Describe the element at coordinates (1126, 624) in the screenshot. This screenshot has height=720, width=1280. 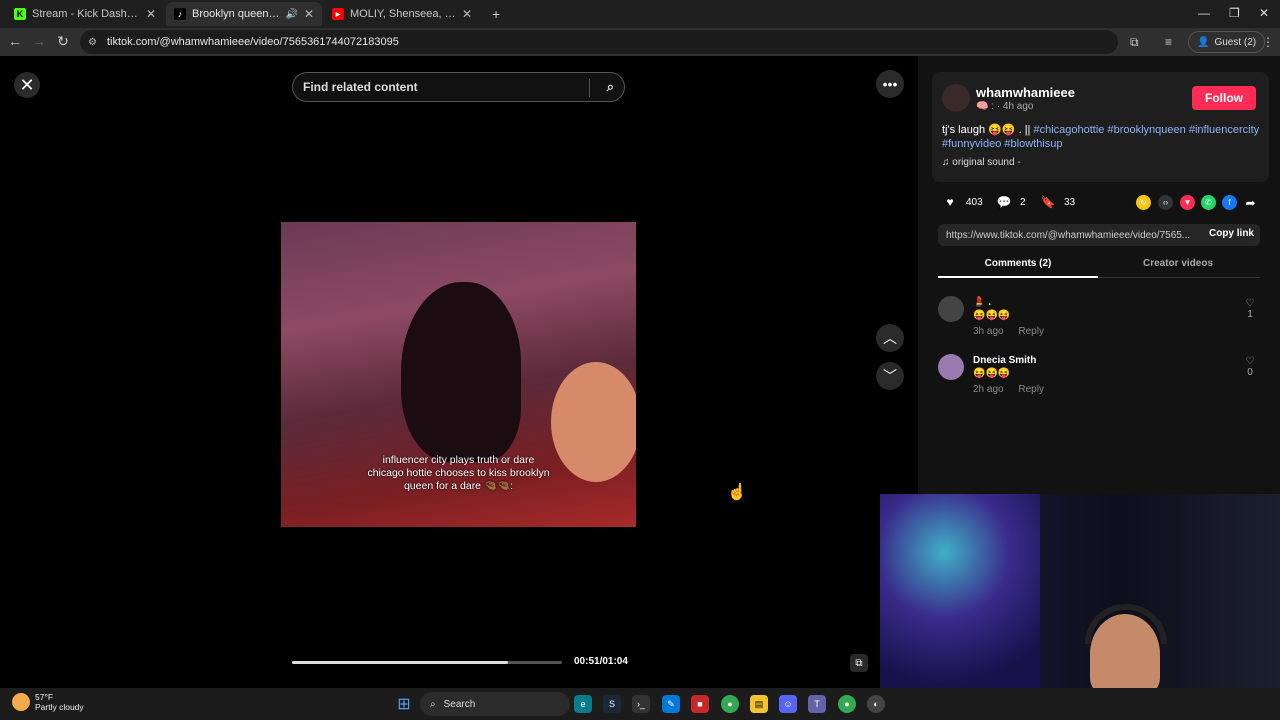
I see `headset-shape` at that location.